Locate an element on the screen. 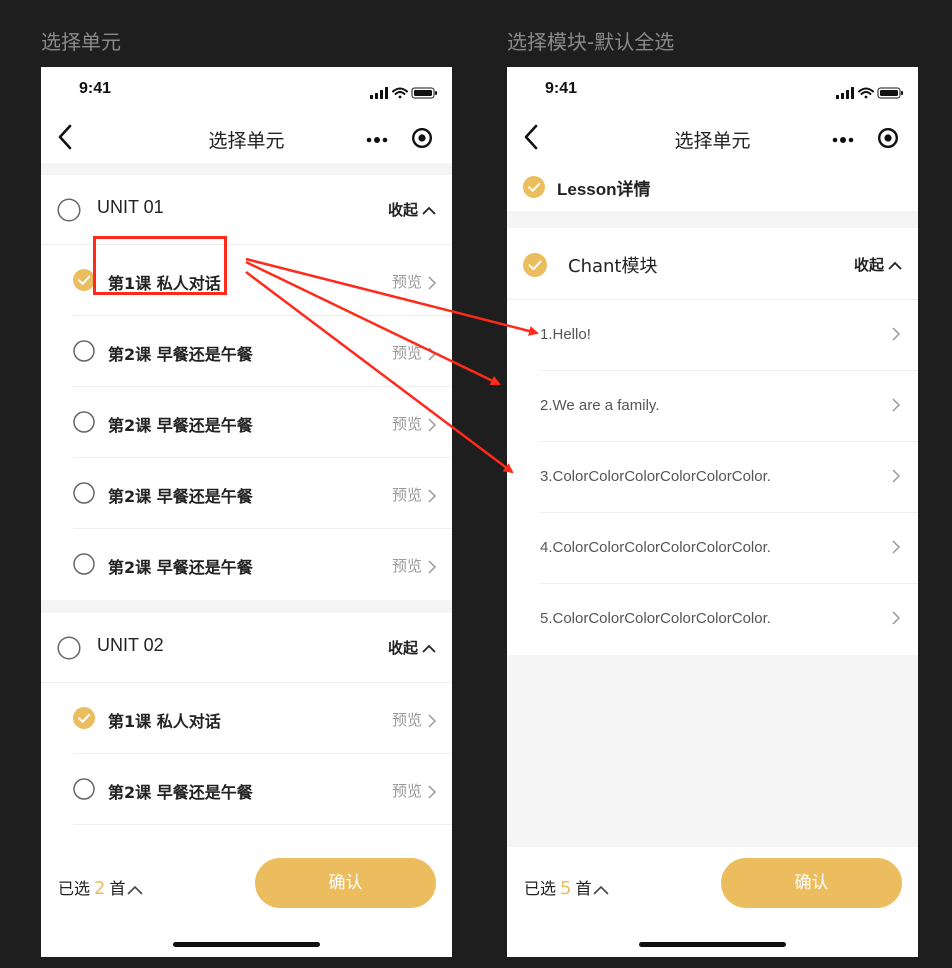 The image size is (952, 968). annotation-arrow is located at coordinates (392, 296).